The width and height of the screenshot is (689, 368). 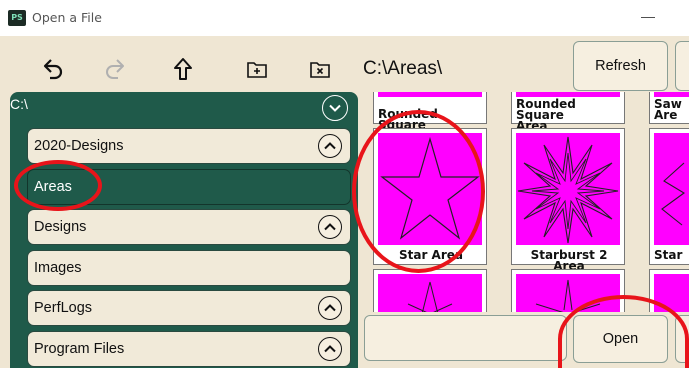 I want to click on app-icon: PS, so click(x=17, y=18).